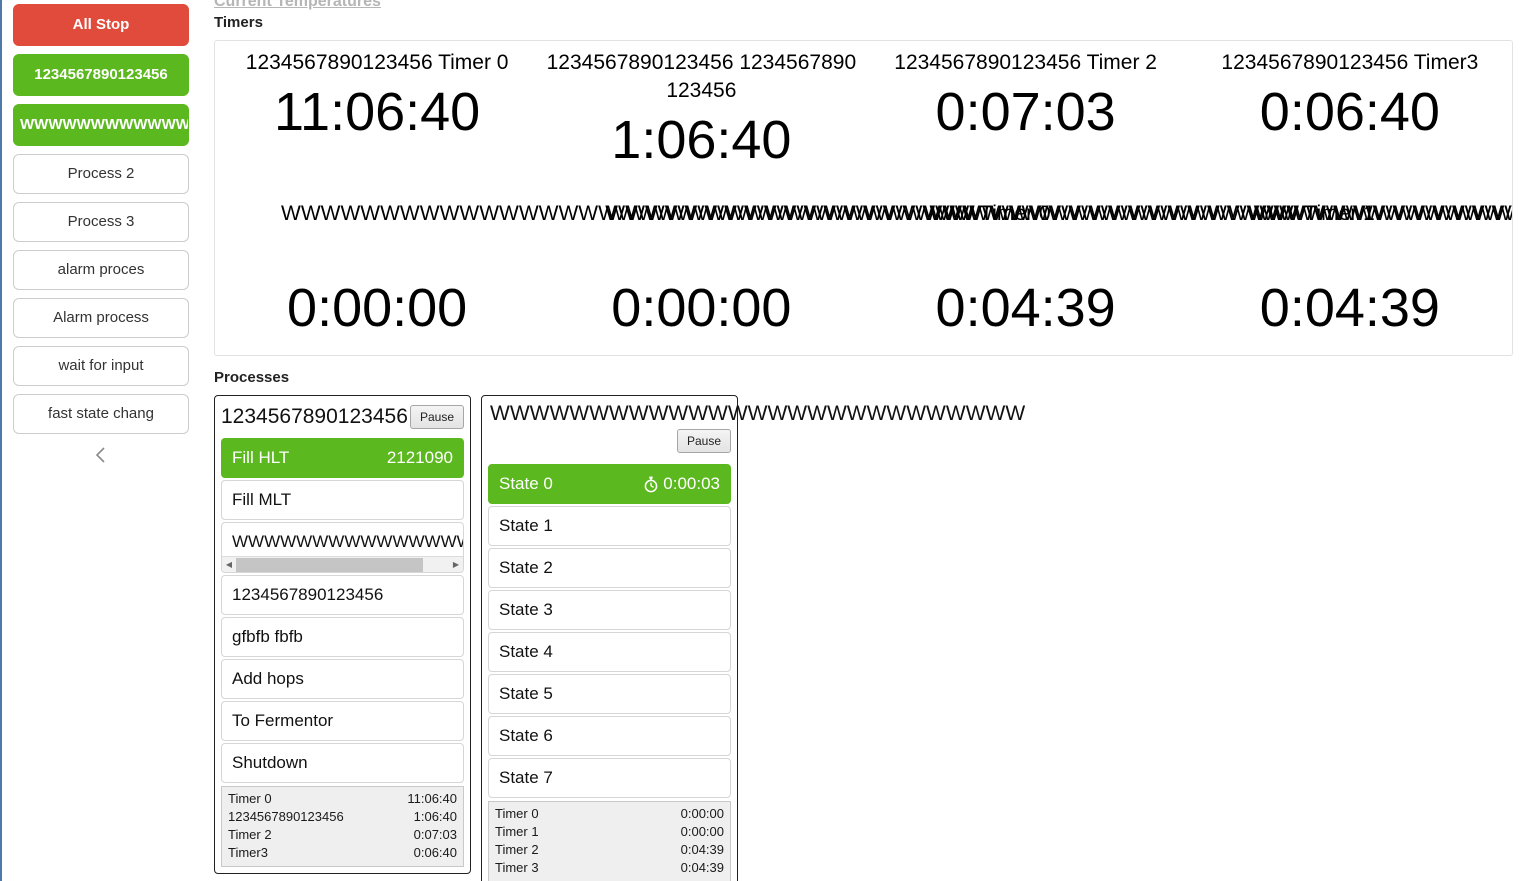  What do you see at coordinates (758, 413) in the screenshot?
I see `process-card-title: WWWWWWWWWWWWWWWWWWWWWWWWWWW` at bounding box center [758, 413].